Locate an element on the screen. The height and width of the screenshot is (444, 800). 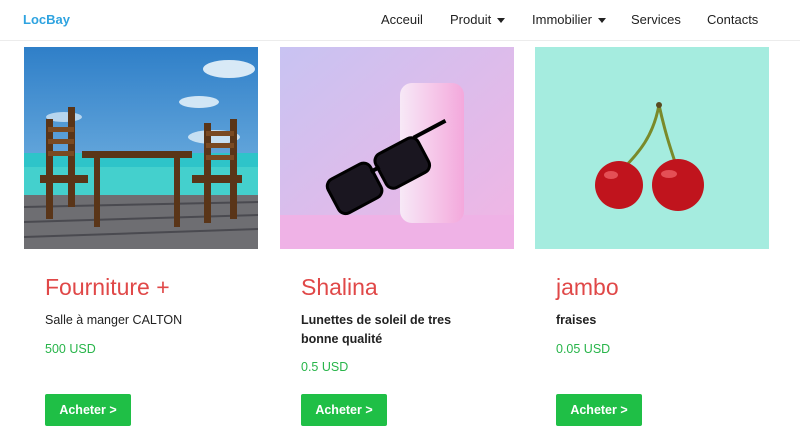
brand-logo: LocBay is located at coordinates (46, 19).